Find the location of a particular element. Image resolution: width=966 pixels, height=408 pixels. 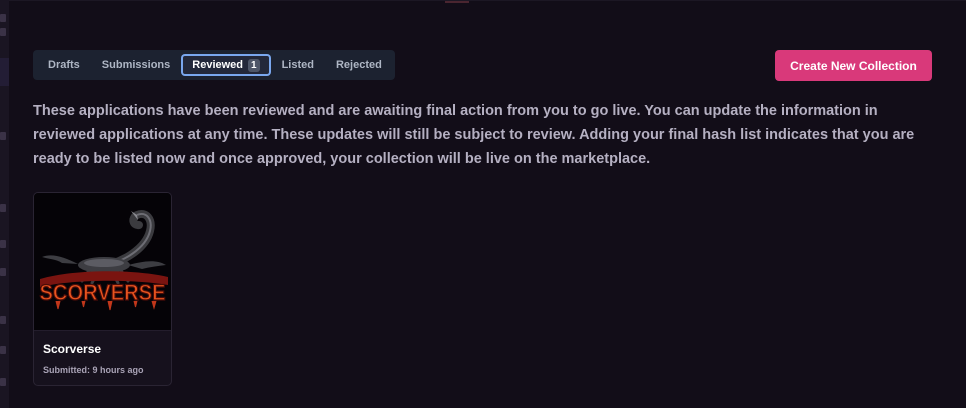

tab-listed: Listed is located at coordinates (298, 65).